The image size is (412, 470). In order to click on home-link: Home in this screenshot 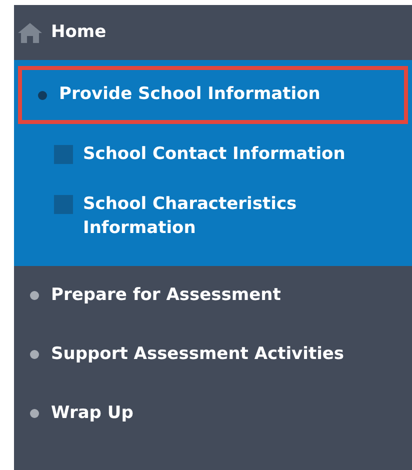, I will do `click(213, 32)`.